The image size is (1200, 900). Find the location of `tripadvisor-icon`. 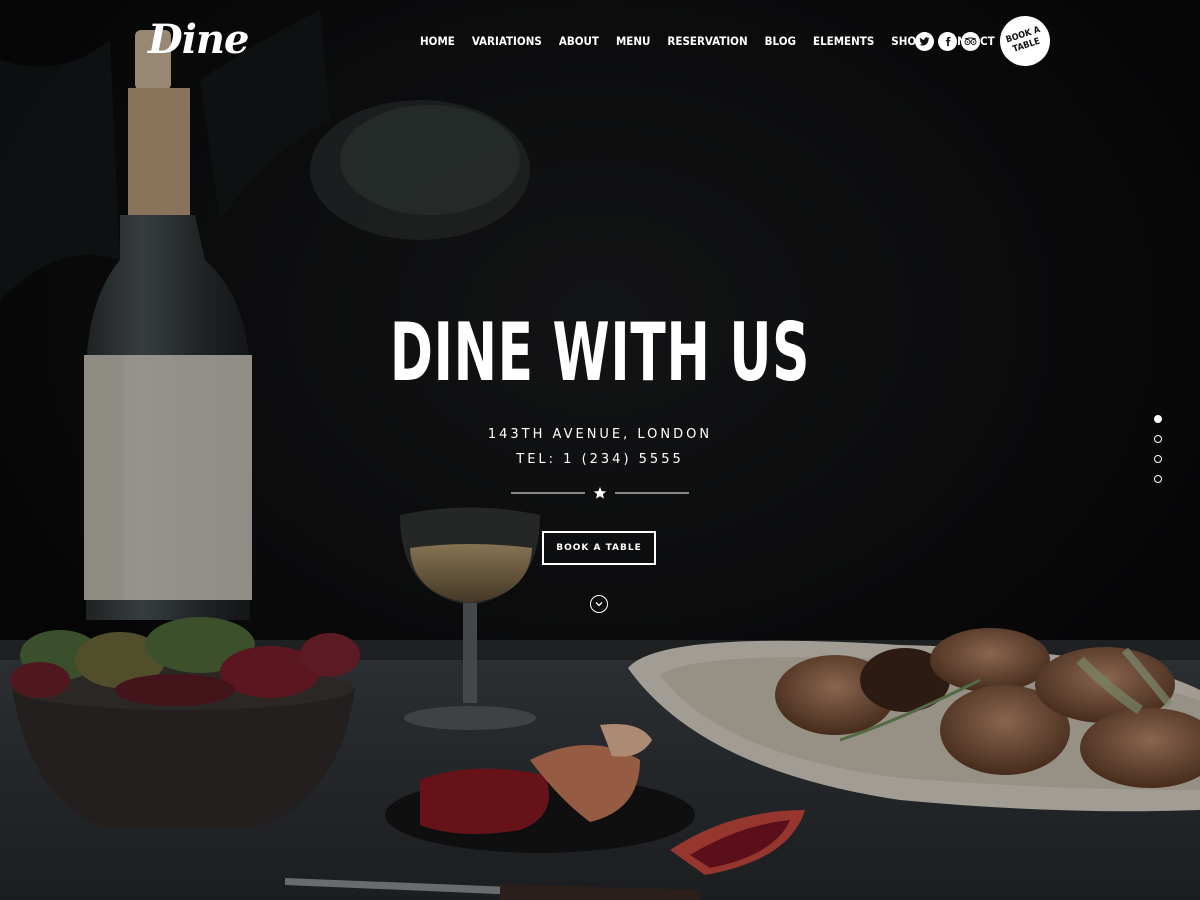

tripadvisor-icon is located at coordinates (970, 41).